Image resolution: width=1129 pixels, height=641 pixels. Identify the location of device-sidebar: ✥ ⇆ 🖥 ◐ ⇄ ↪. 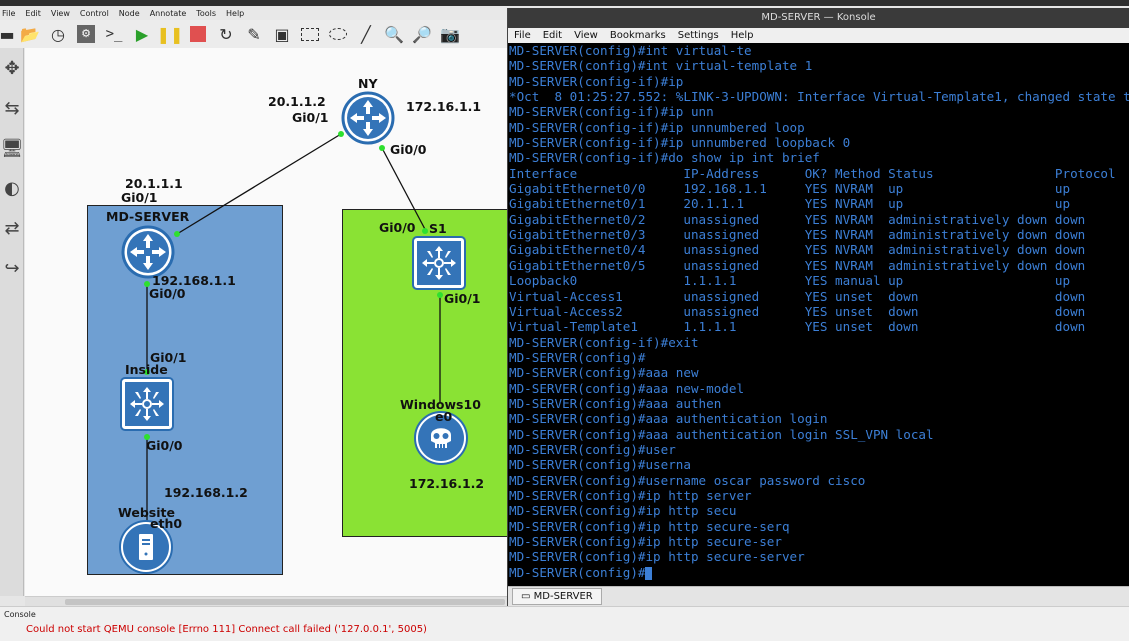
(12, 322).